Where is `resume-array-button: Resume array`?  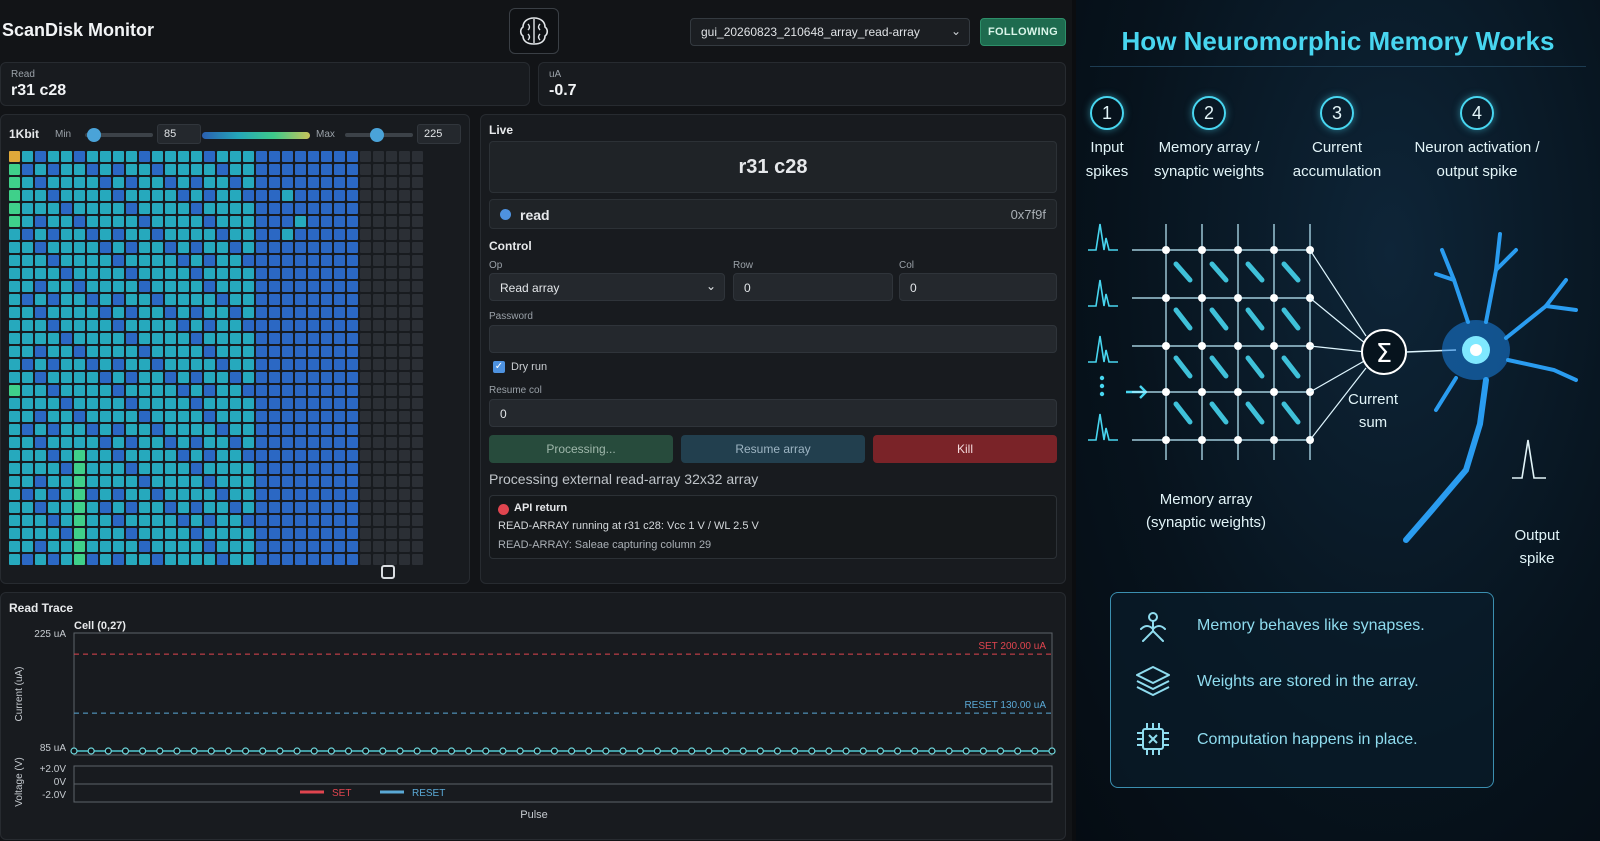
resume-array-button: Resume array is located at coordinates (773, 449).